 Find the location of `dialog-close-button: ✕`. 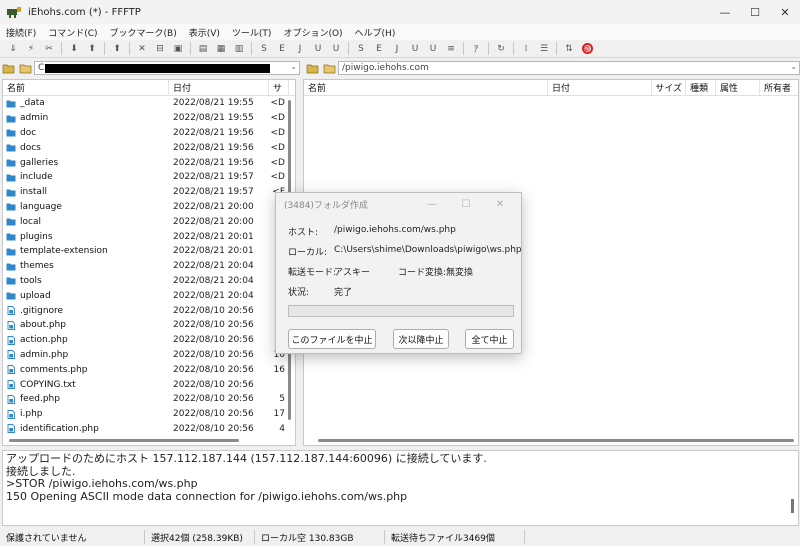

dialog-close-button: ✕ is located at coordinates (500, 204).